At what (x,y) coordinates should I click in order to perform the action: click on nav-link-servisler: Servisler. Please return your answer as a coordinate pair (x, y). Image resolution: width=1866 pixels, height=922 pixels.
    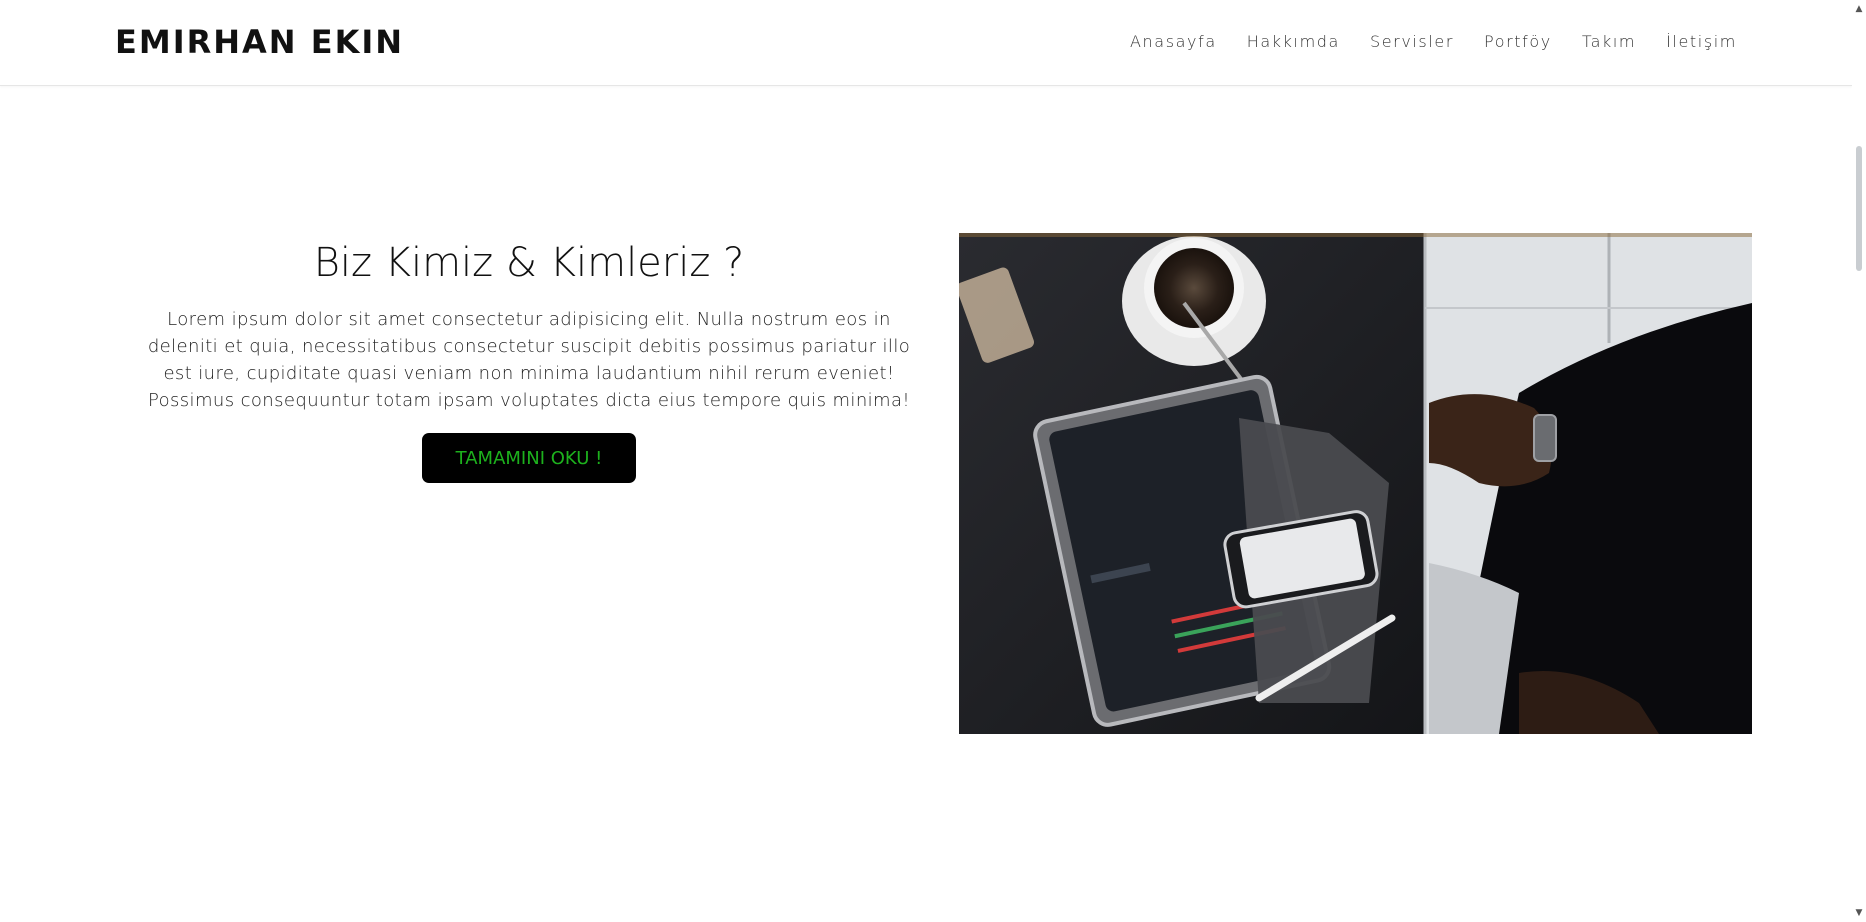
    Looking at the image, I should click on (1412, 42).